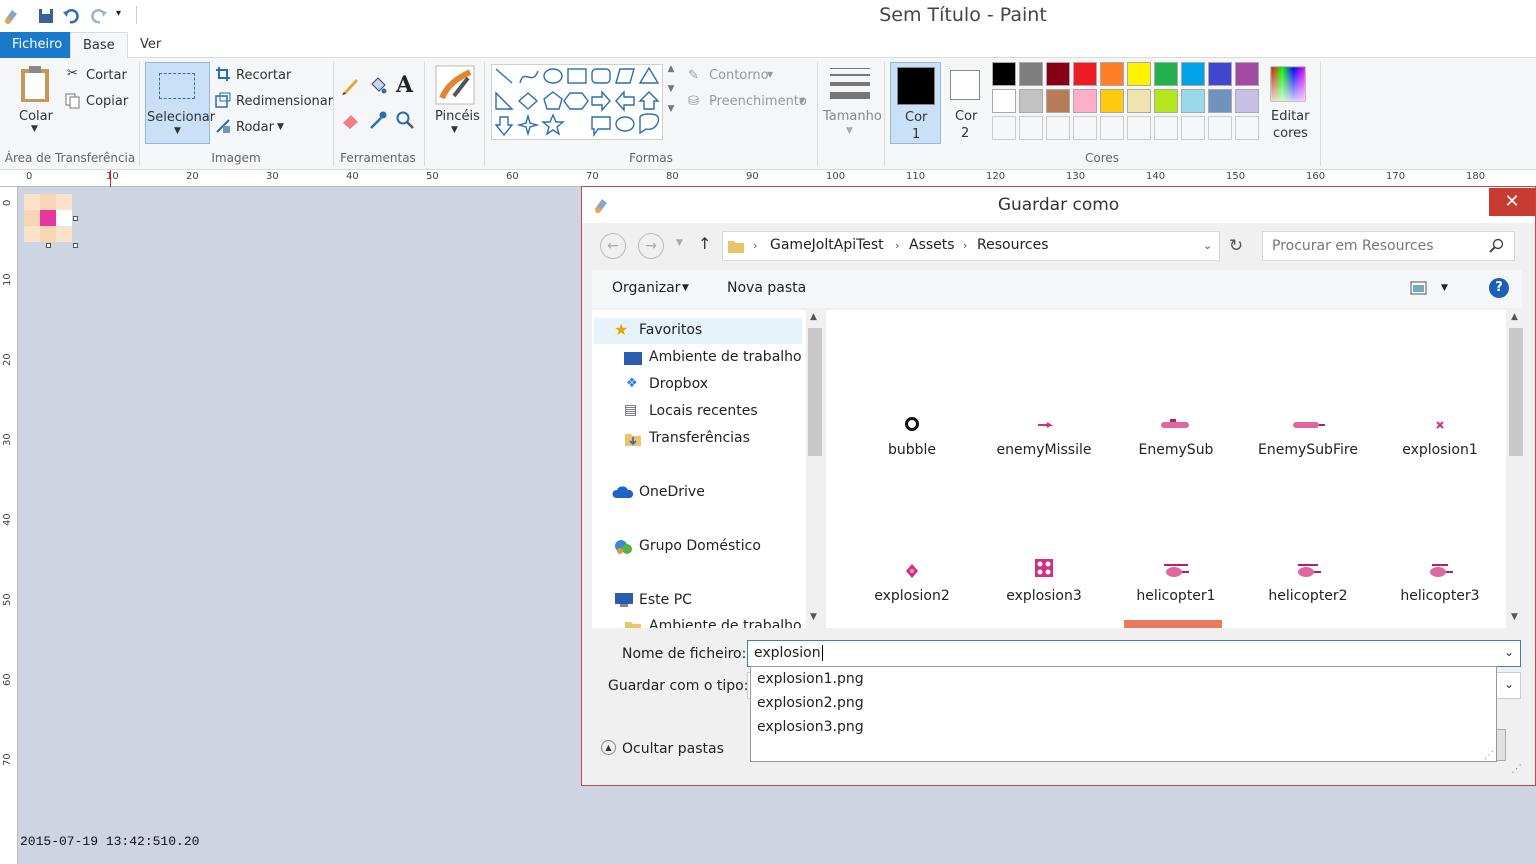 This screenshot has height=864, width=1536. What do you see at coordinates (35, 84) in the screenshot?
I see `paste-icon` at bounding box center [35, 84].